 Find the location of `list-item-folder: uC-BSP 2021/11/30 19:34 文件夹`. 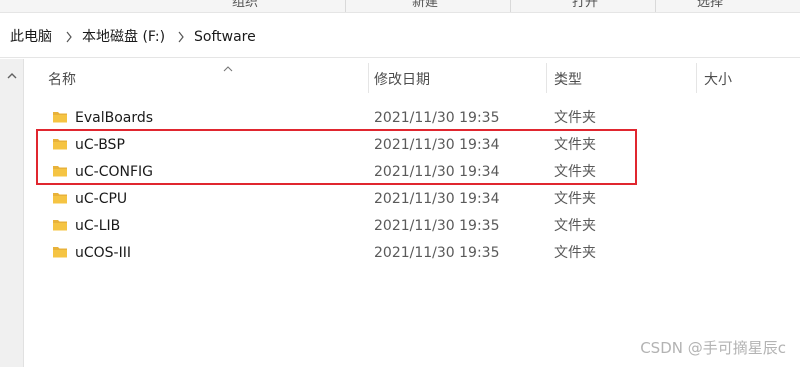

list-item-folder: uC-BSP 2021/11/30 19:34 文件夹 is located at coordinates (412, 144).